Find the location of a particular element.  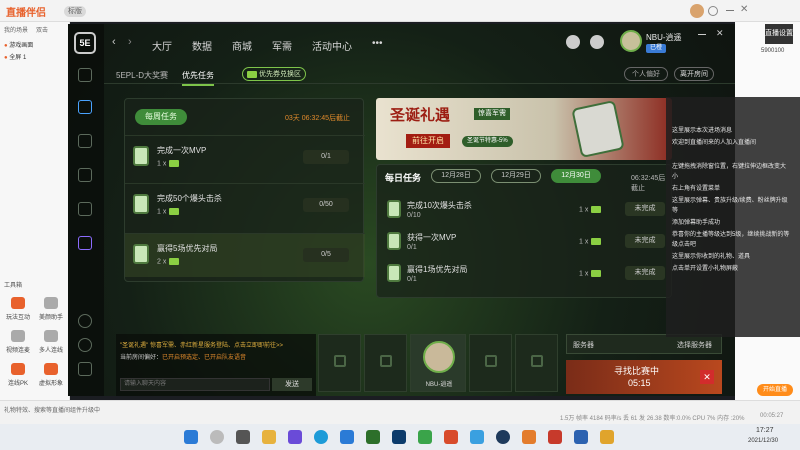

daily-task-row: 获得一次MVP 0/1 1 x 未完成 is located at coordinates (522, 242).